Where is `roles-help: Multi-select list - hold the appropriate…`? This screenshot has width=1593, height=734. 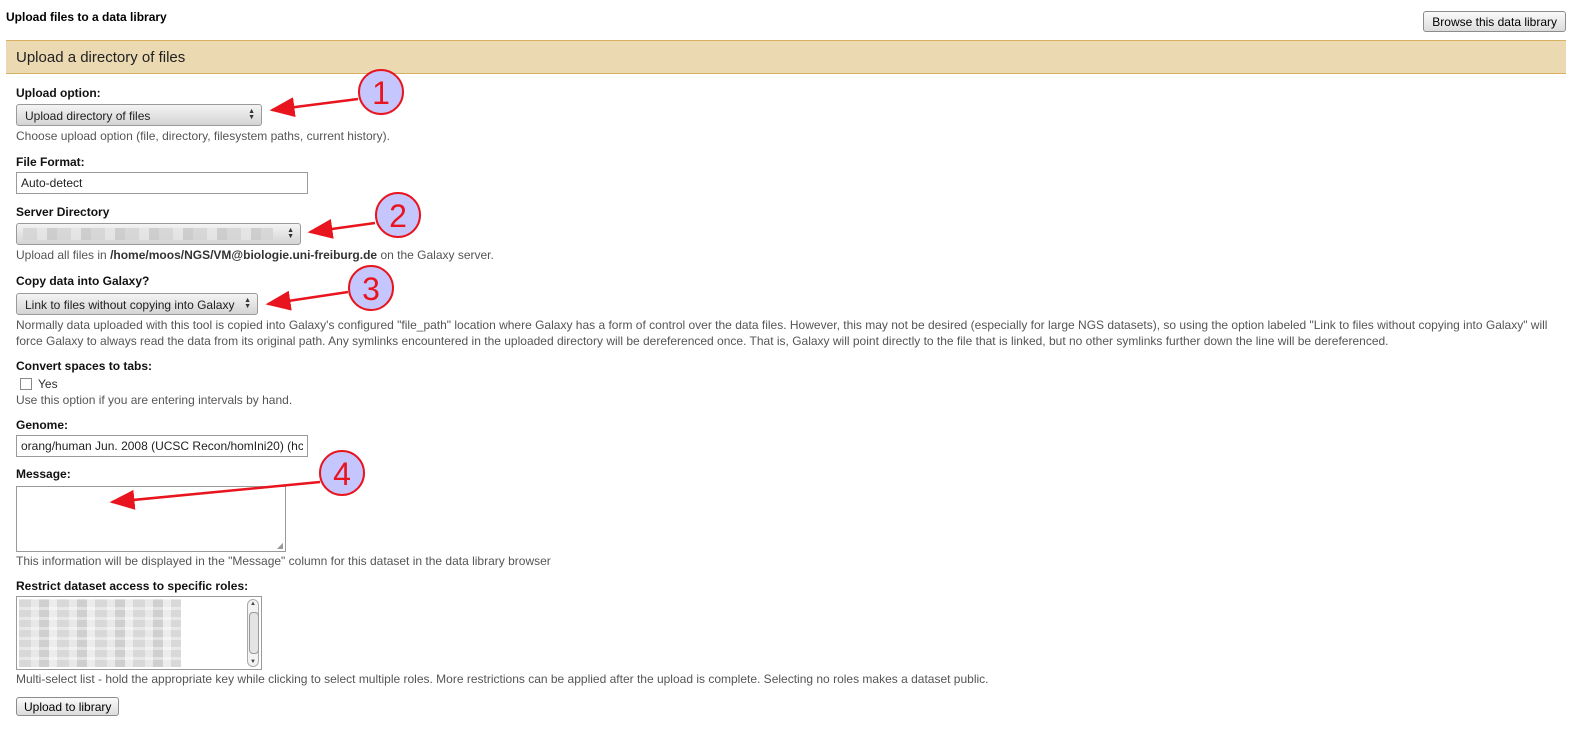
roles-help: Multi-select list - hold the appropriate… is located at coordinates (502, 679).